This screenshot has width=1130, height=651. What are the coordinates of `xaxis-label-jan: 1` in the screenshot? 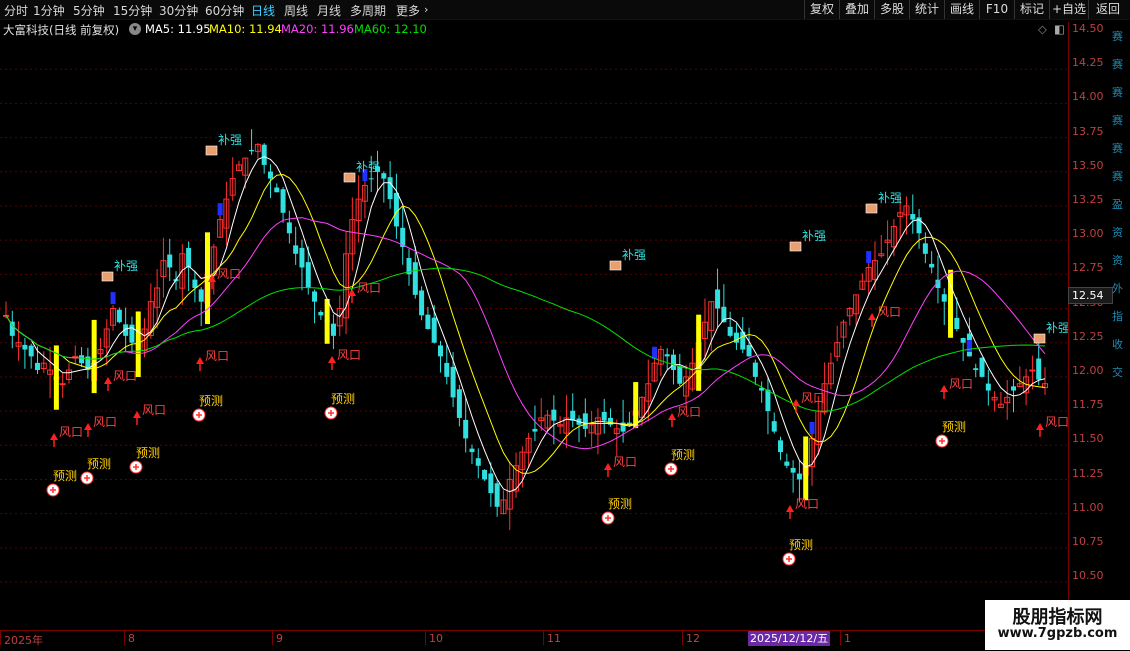 It's located at (847, 638).